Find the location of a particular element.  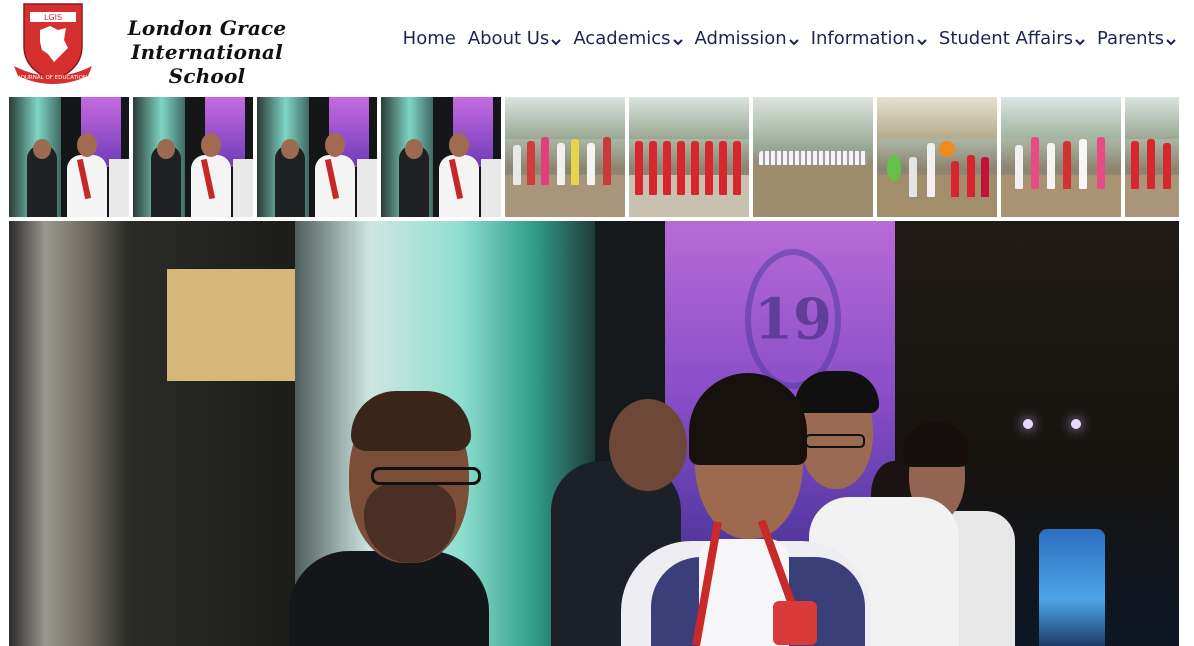

nav-admission: Admission is located at coordinates (747, 39).